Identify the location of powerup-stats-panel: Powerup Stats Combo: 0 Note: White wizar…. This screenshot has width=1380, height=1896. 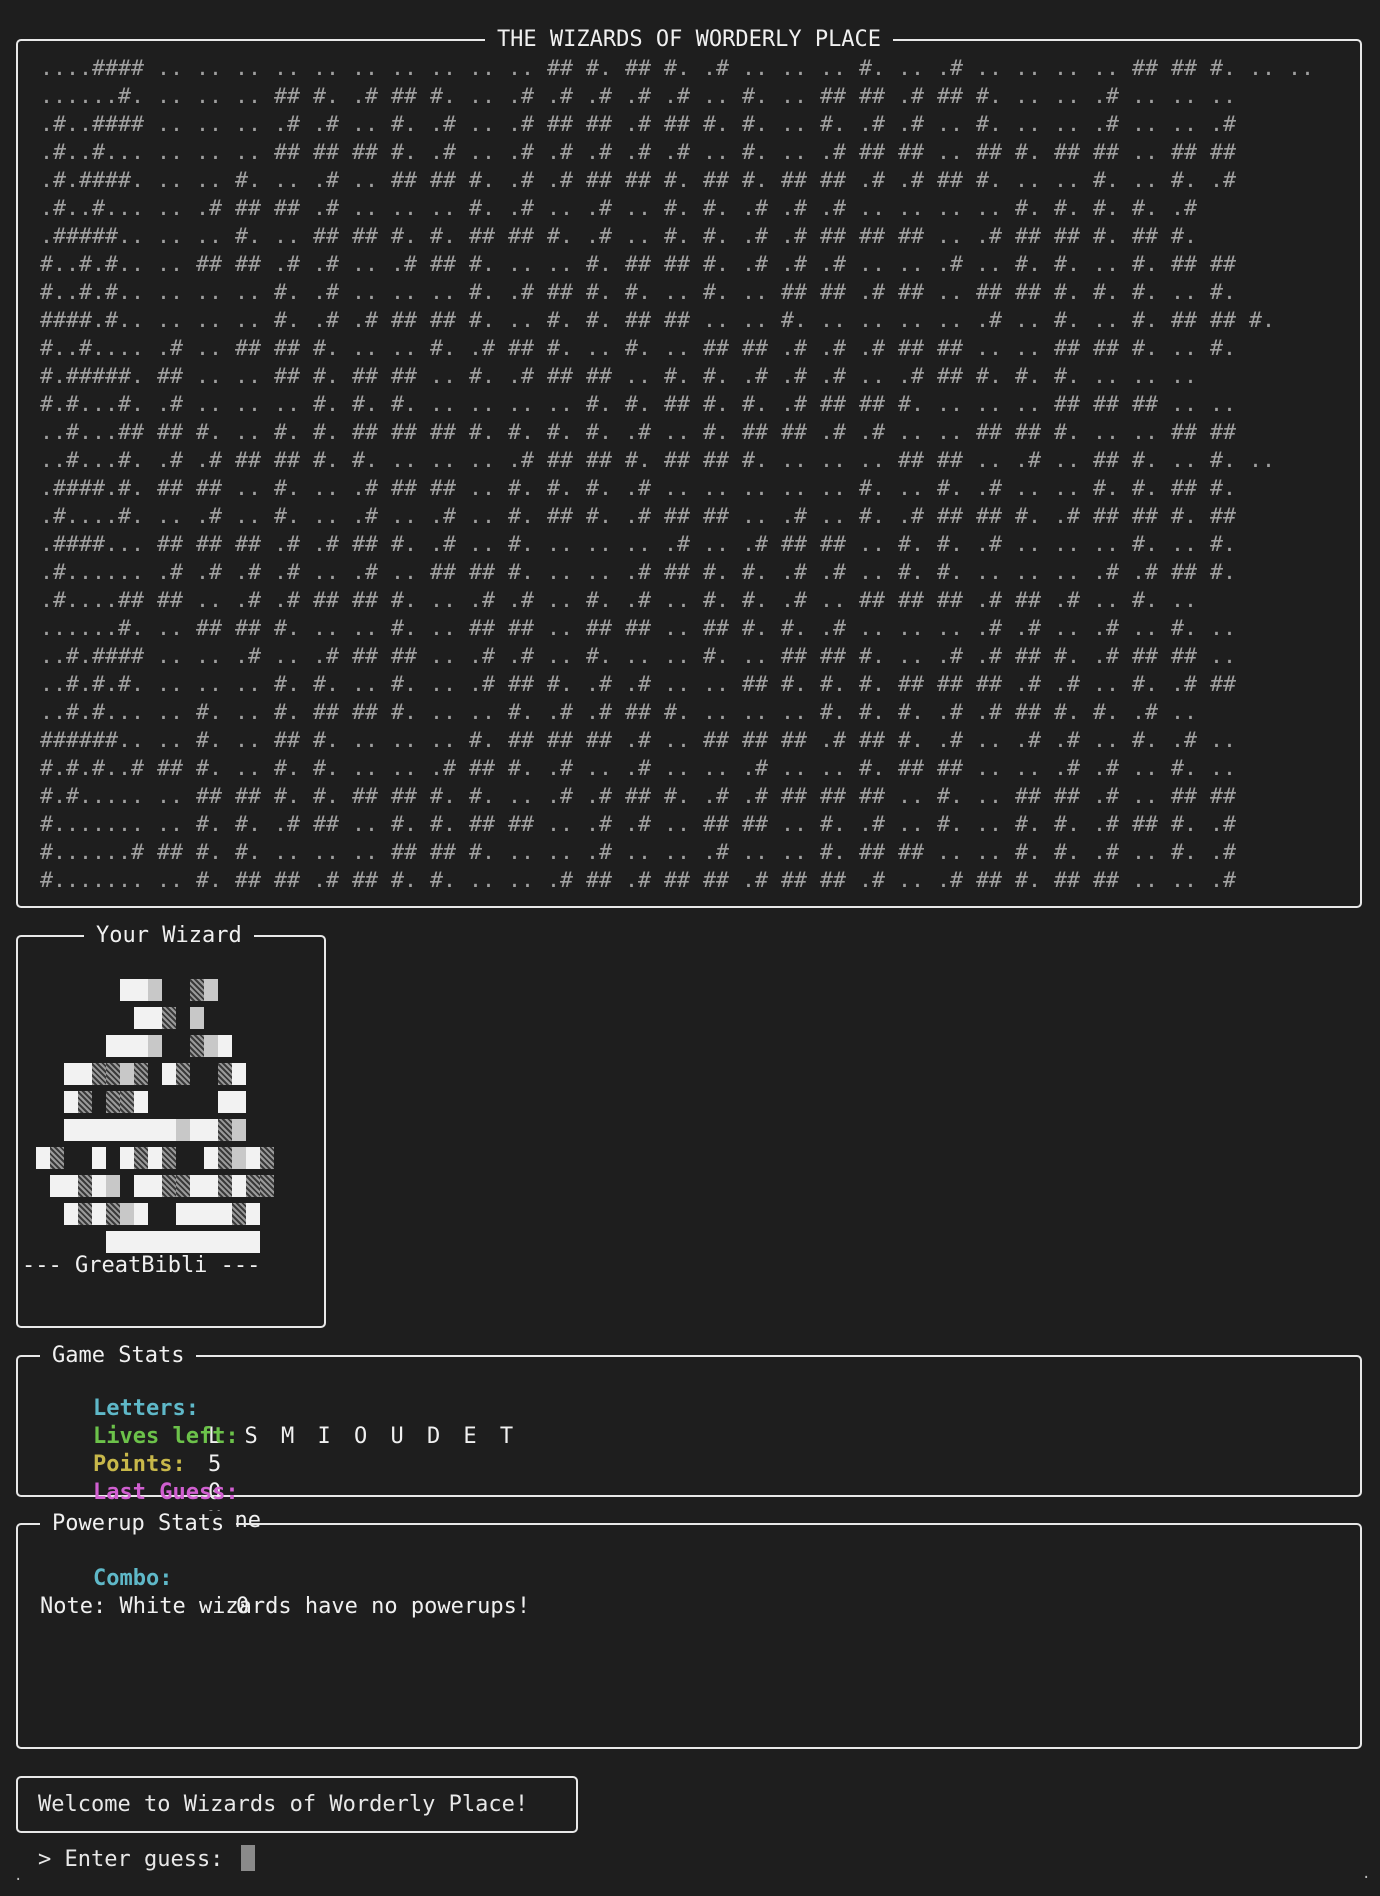
(689, 1630).